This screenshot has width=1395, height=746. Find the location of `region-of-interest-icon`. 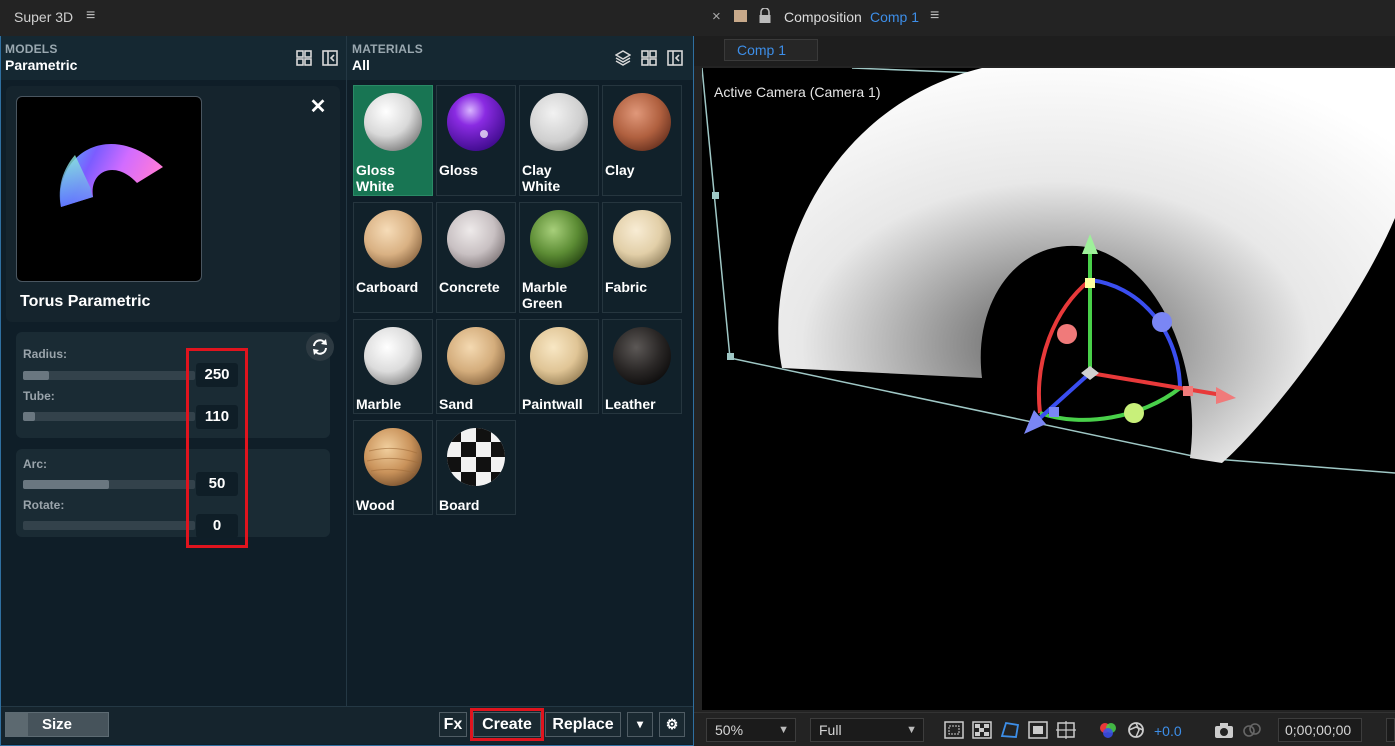

region-of-interest-icon is located at coordinates (954, 730).